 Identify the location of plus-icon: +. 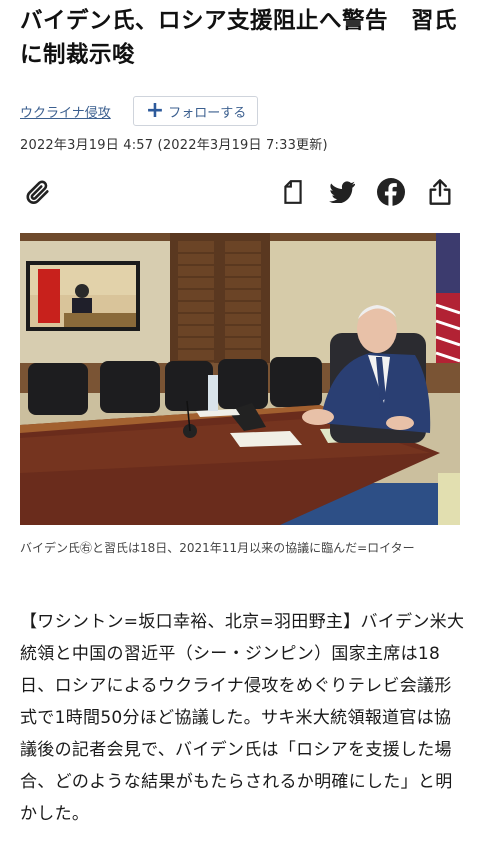
(155, 110).